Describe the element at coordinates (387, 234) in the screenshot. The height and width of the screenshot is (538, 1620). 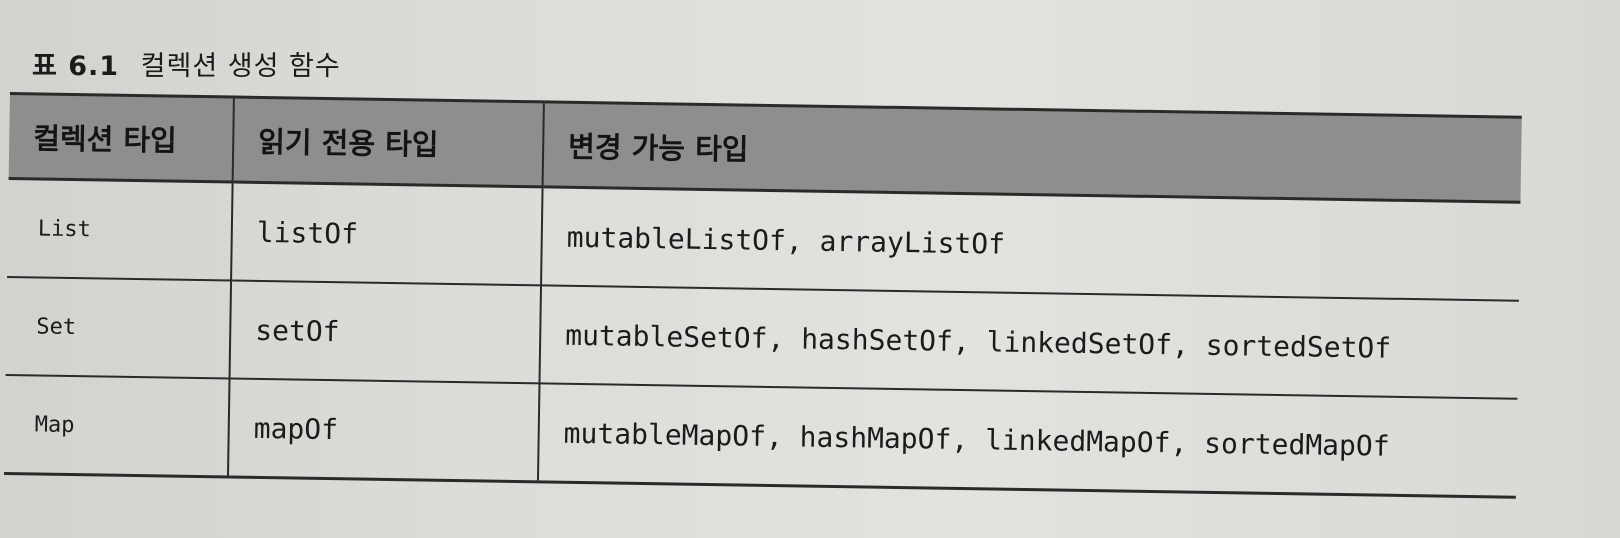
I see `read-only-function-cell: listOf` at that location.